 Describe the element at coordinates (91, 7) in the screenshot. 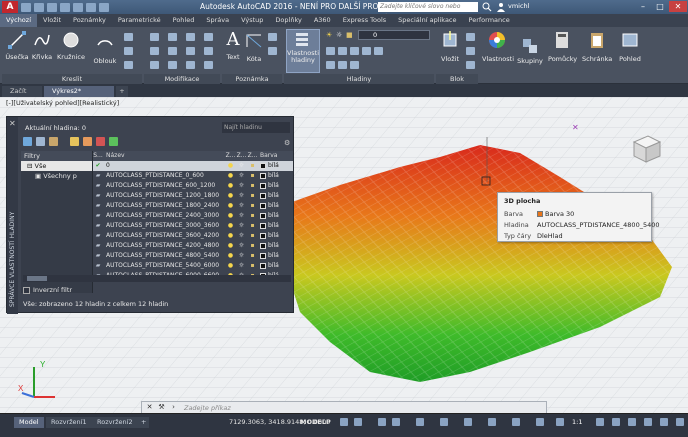

I see `undo-icon` at that location.